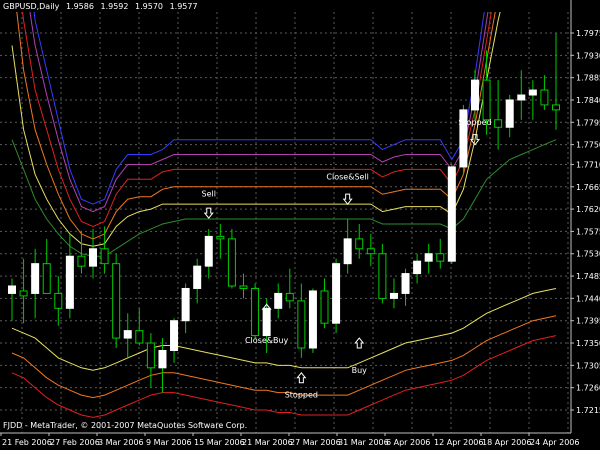 The image size is (600, 450). What do you see at coordinates (588, 343) in the screenshot?
I see `price-tick-label: 1.7350` at bounding box center [588, 343].